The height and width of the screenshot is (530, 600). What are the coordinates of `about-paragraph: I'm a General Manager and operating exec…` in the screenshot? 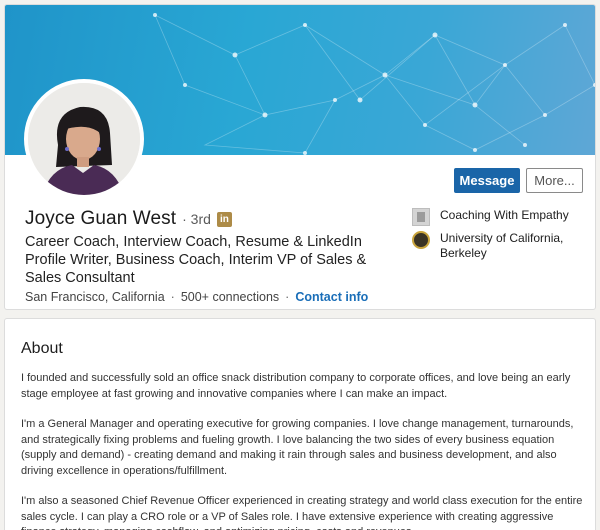 It's located at (297, 447).